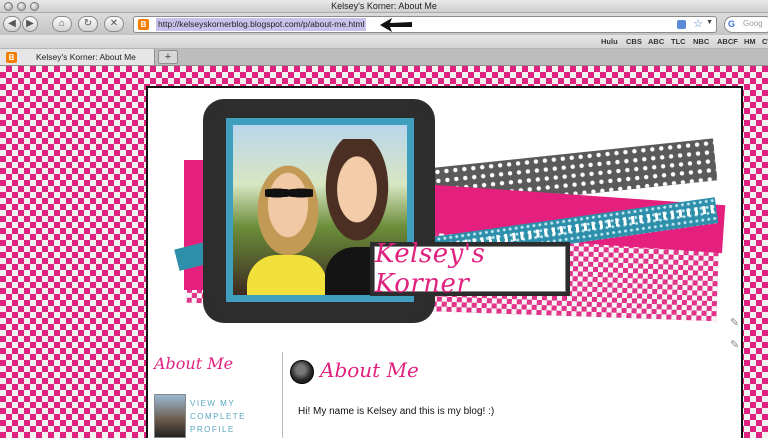 The height and width of the screenshot is (438, 768). What do you see at coordinates (168, 57) in the screenshot?
I see `new-tab-button: +` at bounding box center [168, 57].